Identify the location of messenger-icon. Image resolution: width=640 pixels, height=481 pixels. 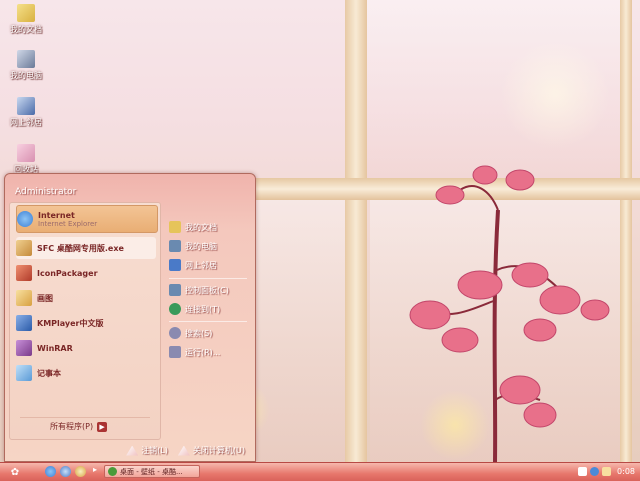
(595, 471).